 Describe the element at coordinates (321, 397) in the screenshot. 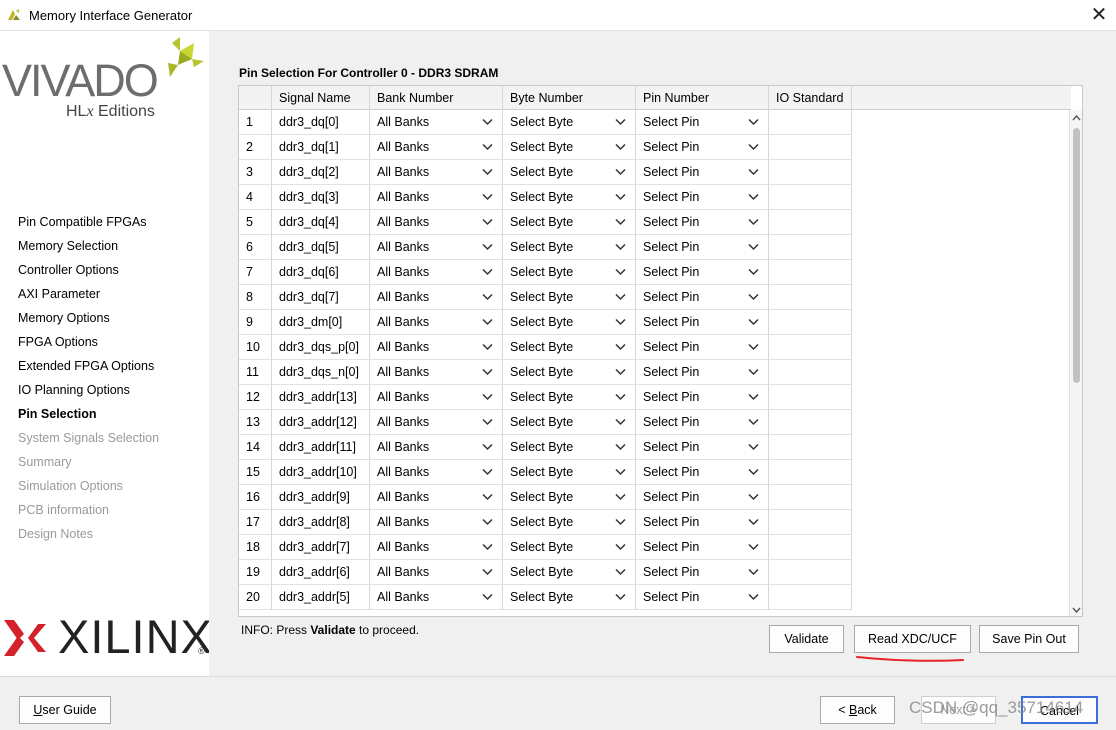

I see `signal-name-cell: ddr3_addr[13]` at that location.